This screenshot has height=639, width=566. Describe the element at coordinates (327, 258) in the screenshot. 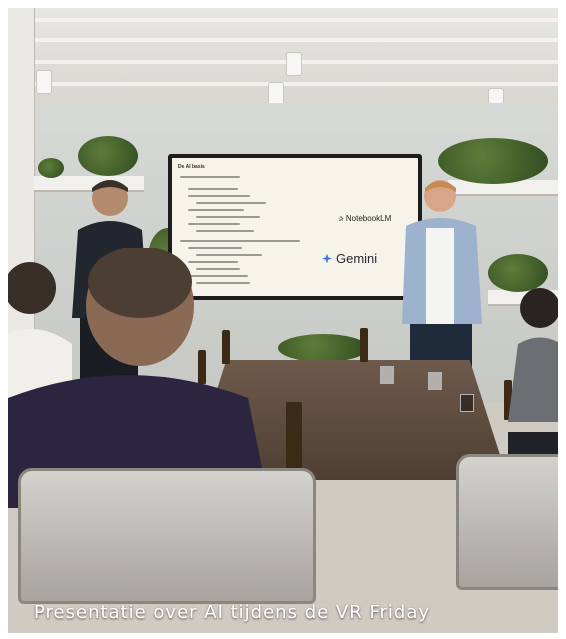

I see `gemini-star-icon` at that location.